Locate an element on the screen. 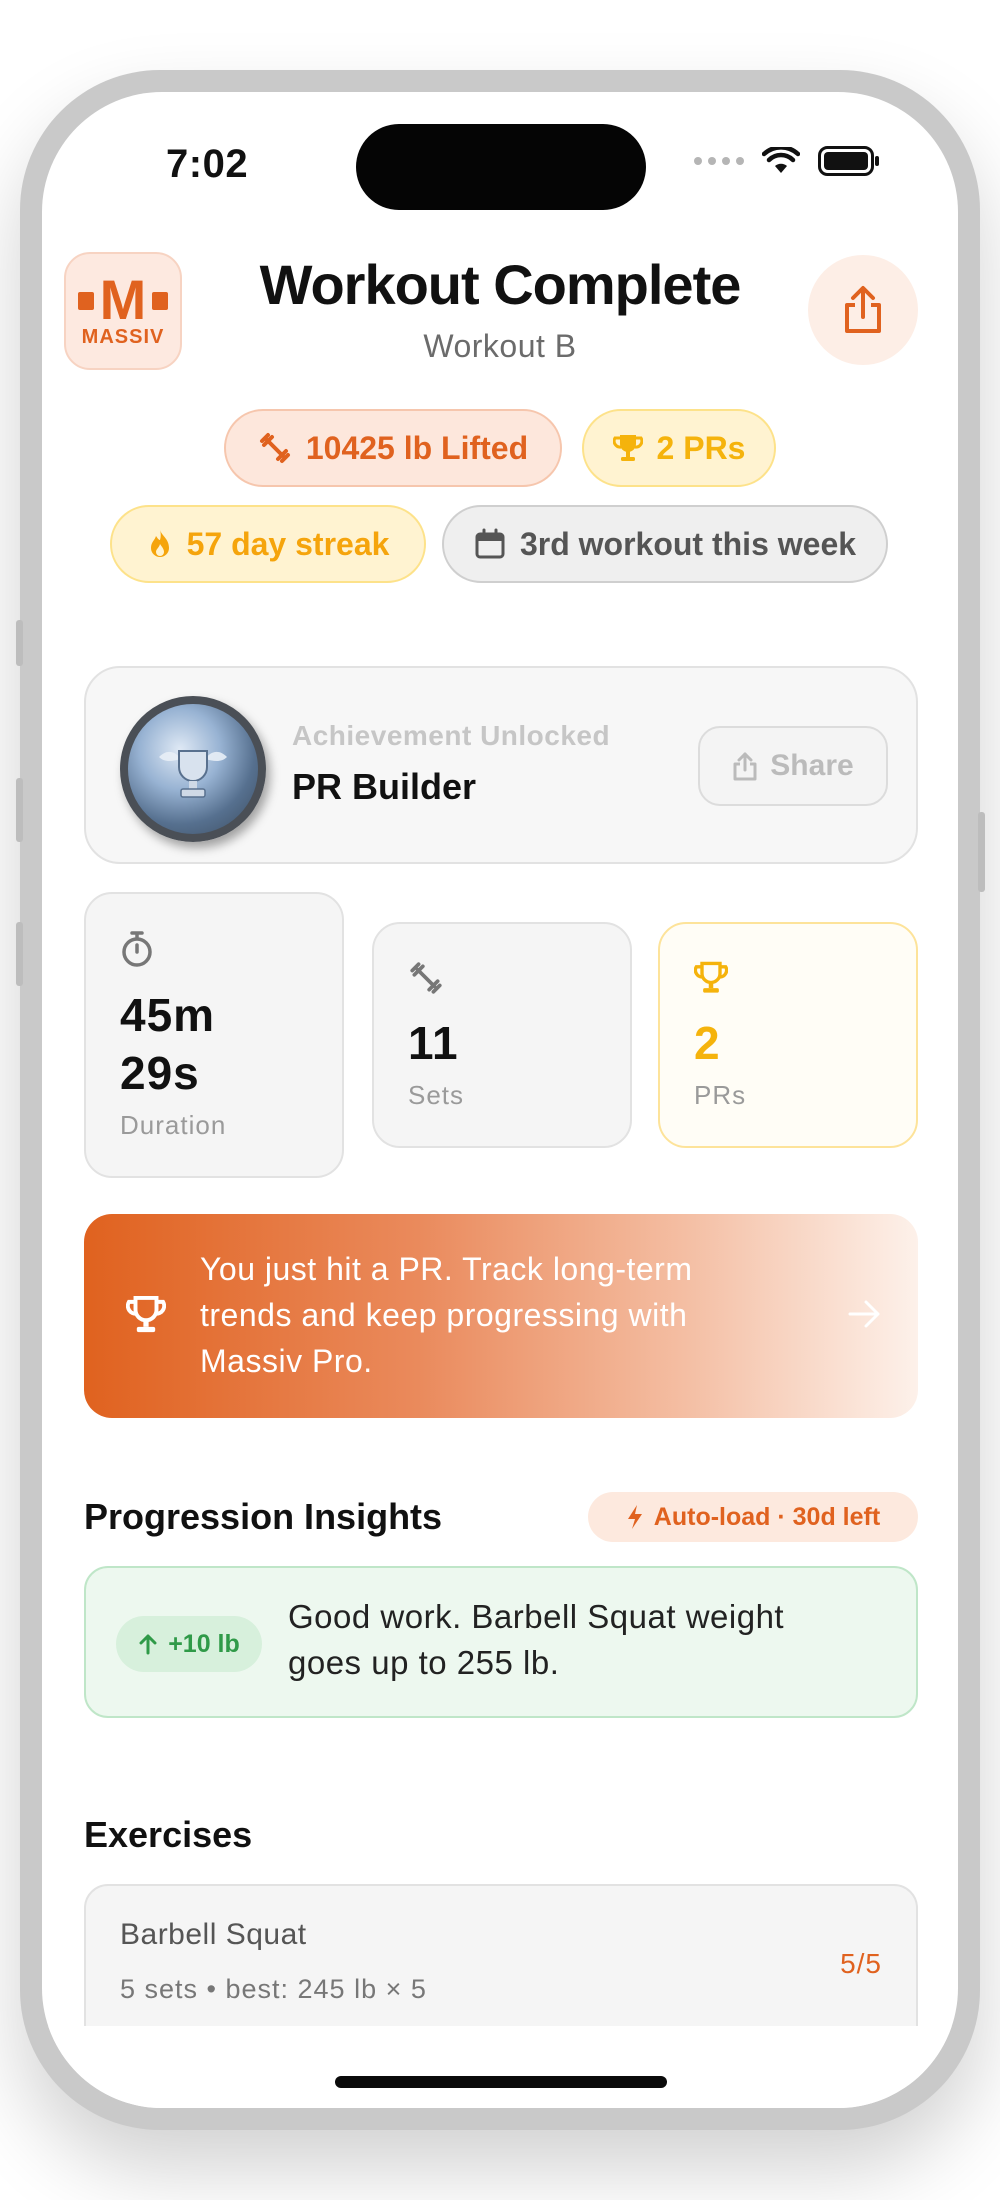  achievement-name: PR Builder is located at coordinates (384, 786).